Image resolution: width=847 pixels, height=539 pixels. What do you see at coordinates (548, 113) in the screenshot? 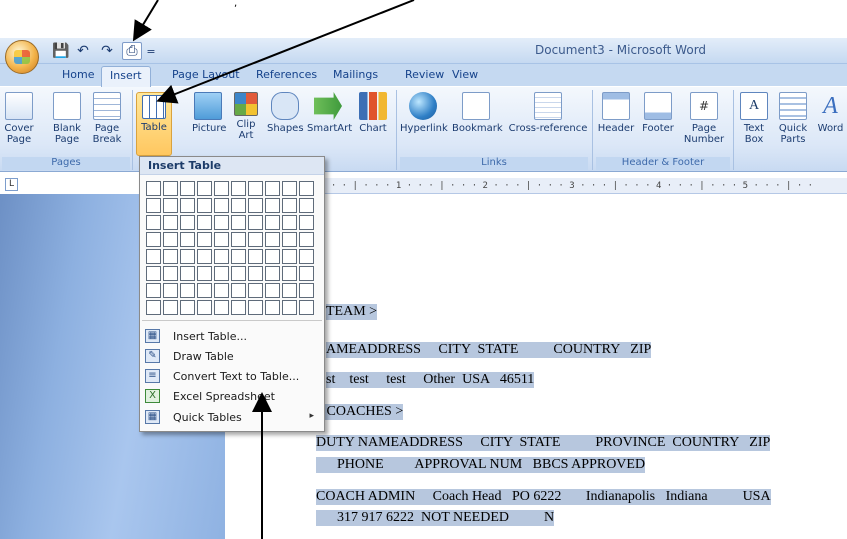
I see `cross-reference-button: Cross-reference` at bounding box center [548, 113].